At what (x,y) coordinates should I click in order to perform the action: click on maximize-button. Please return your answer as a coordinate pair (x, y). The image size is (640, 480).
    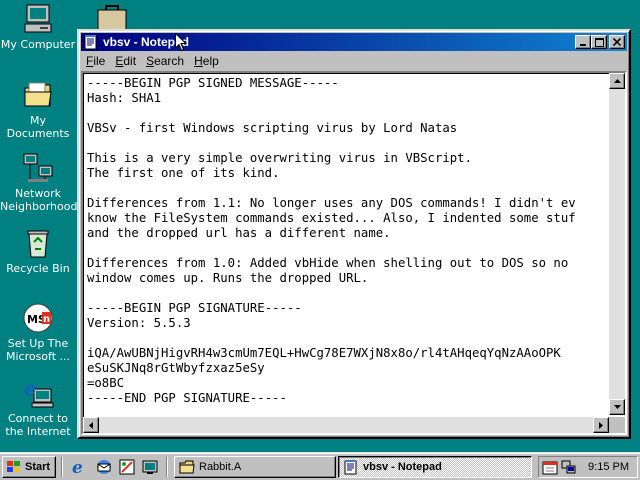
    Looking at the image, I should click on (599, 42).